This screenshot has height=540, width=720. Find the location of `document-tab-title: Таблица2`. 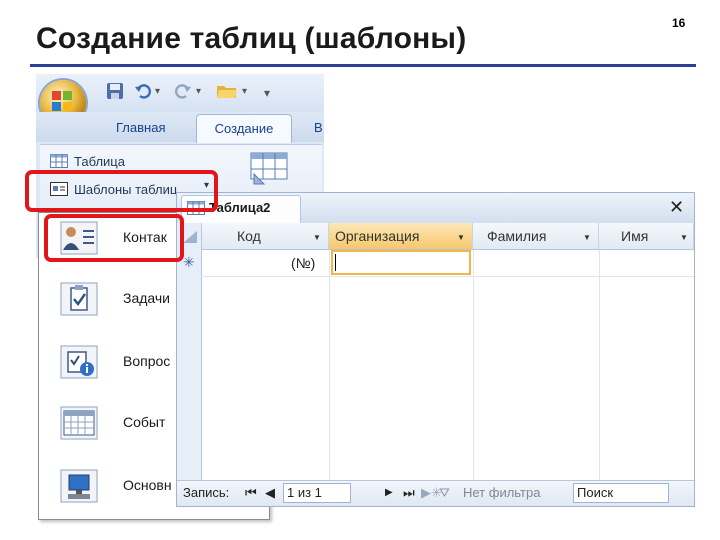

document-tab-title: Таблица2 is located at coordinates (240, 207).